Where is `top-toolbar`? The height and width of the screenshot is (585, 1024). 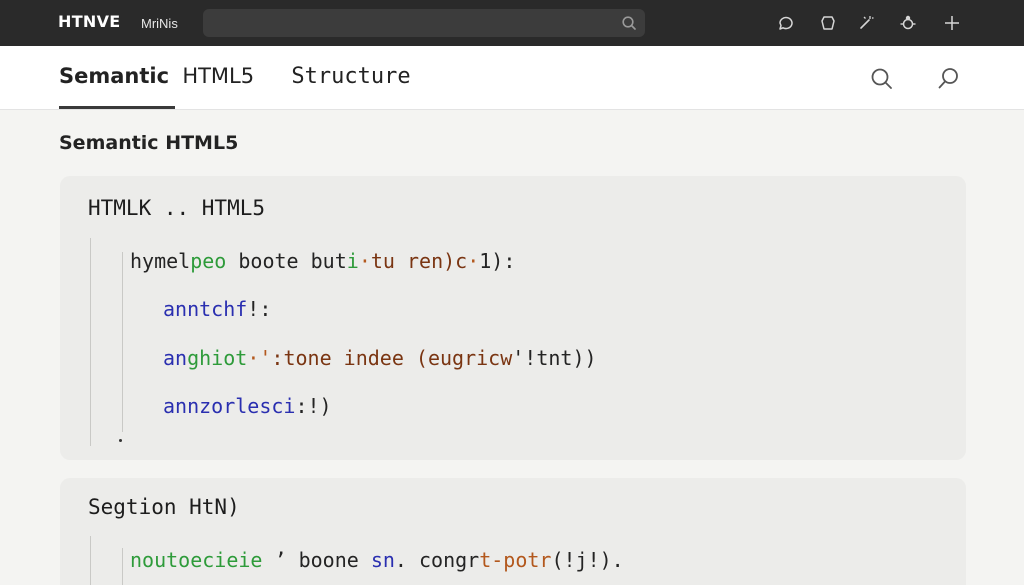
top-toolbar is located at coordinates (870, 23).